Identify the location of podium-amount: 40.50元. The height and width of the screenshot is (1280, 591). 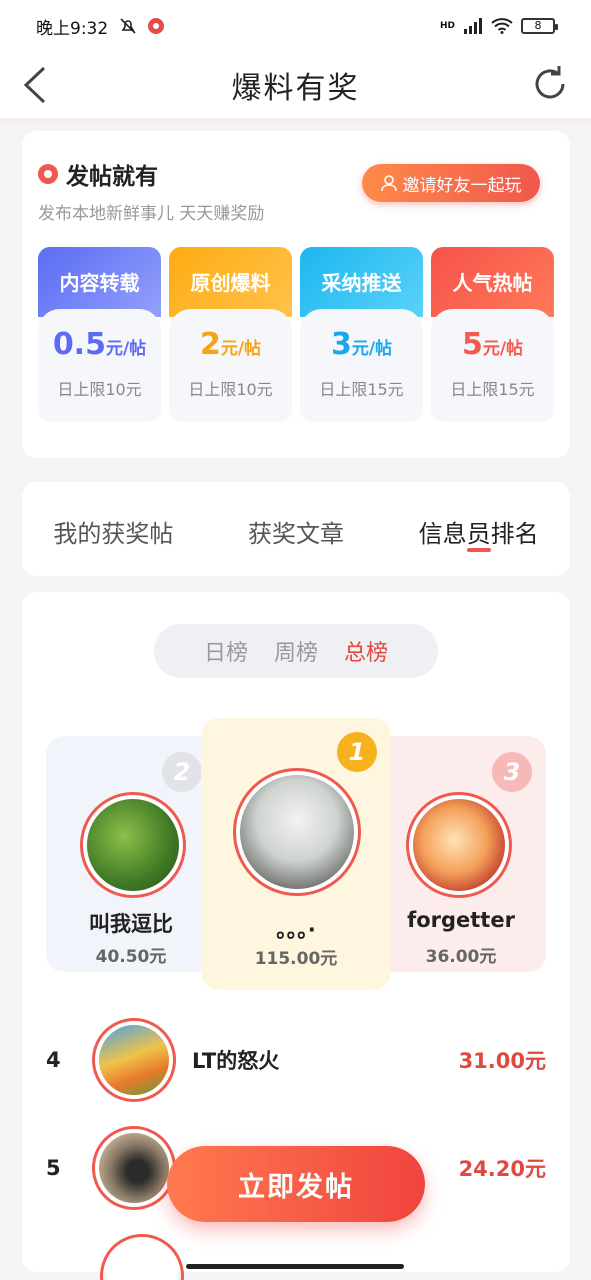
(131, 957).